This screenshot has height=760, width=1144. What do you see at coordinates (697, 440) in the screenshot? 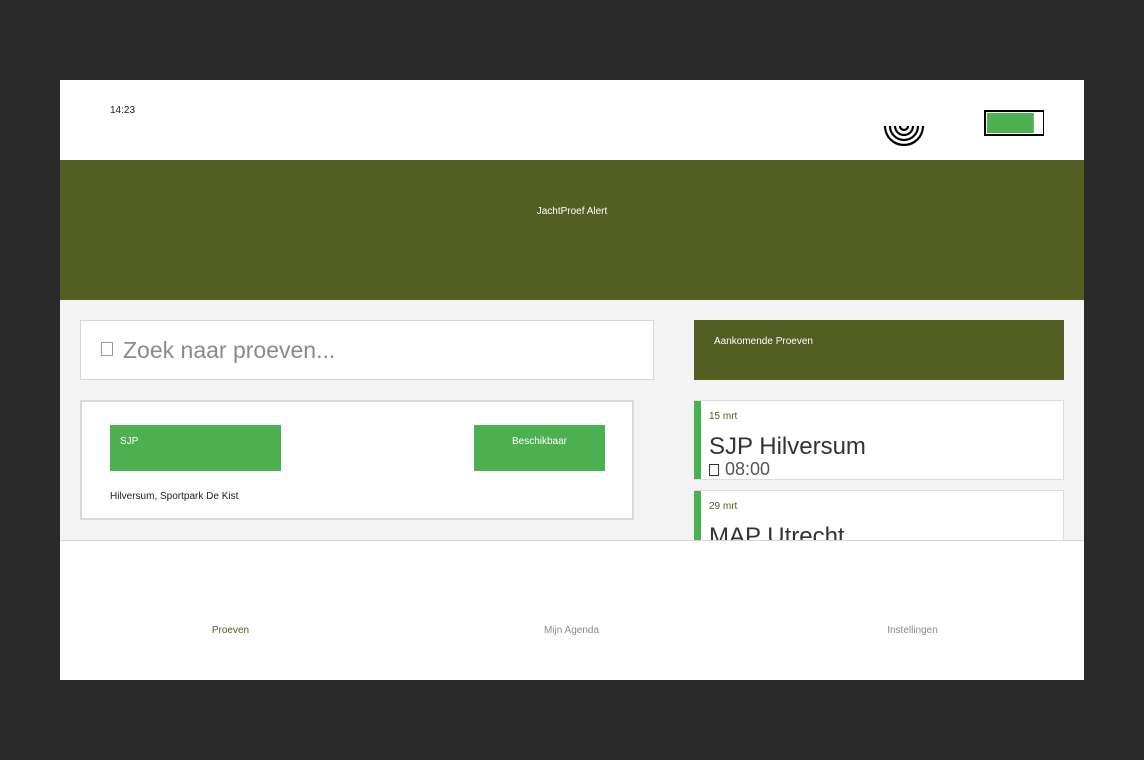
I see `event-accent` at bounding box center [697, 440].